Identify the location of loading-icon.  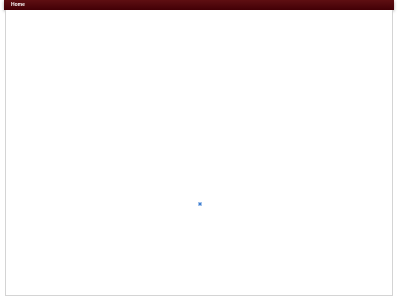
(200, 204).